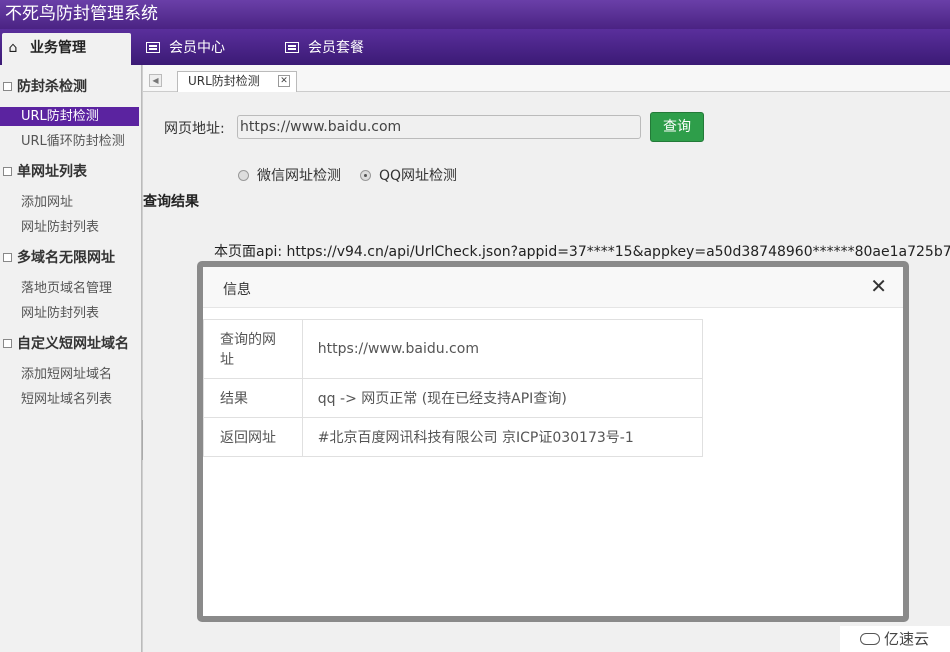  I want to click on page-tab-label: URL防封检测, so click(224, 81).